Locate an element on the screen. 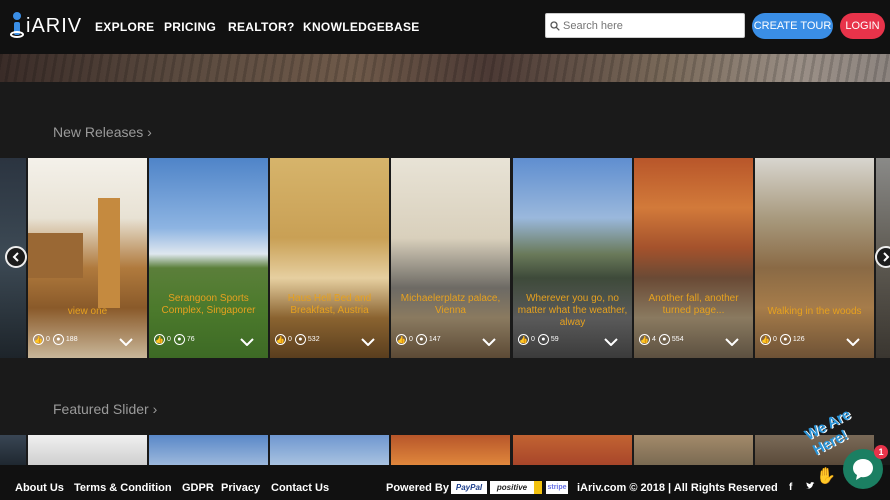 This screenshot has height=500, width=890. search-box is located at coordinates (645, 25).